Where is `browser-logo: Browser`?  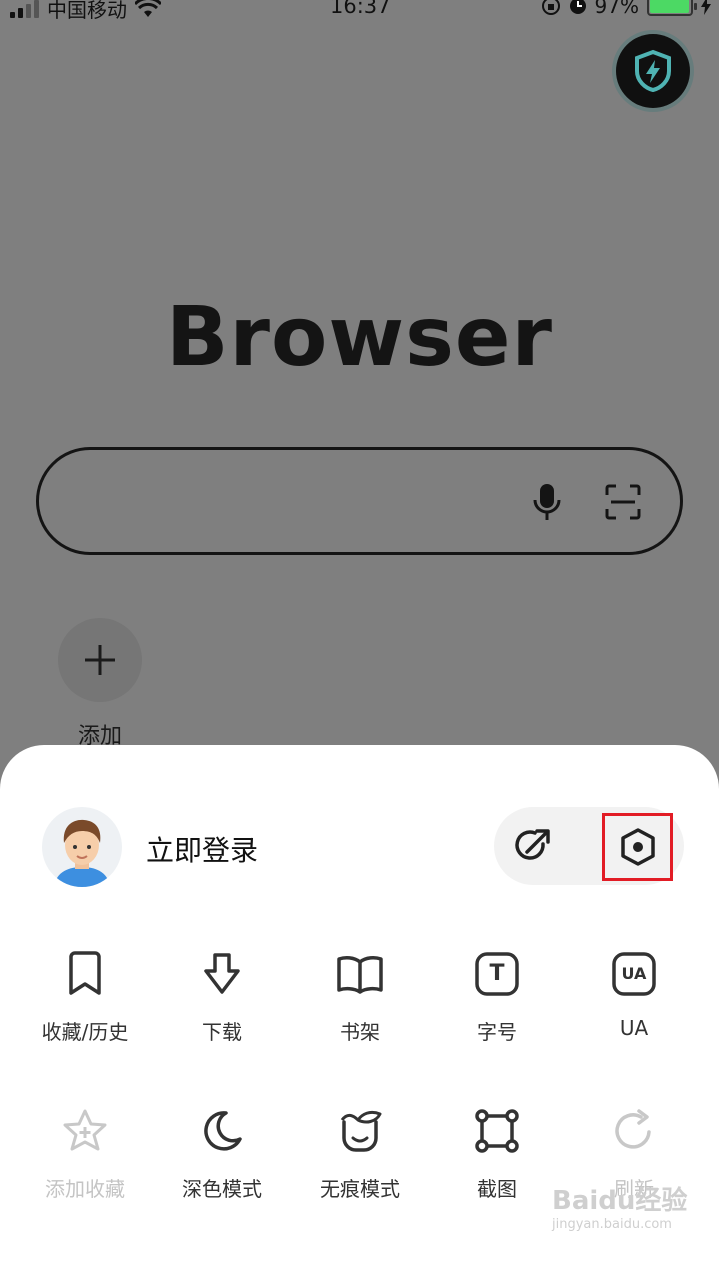
browser-logo: Browser is located at coordinates (359, 337).